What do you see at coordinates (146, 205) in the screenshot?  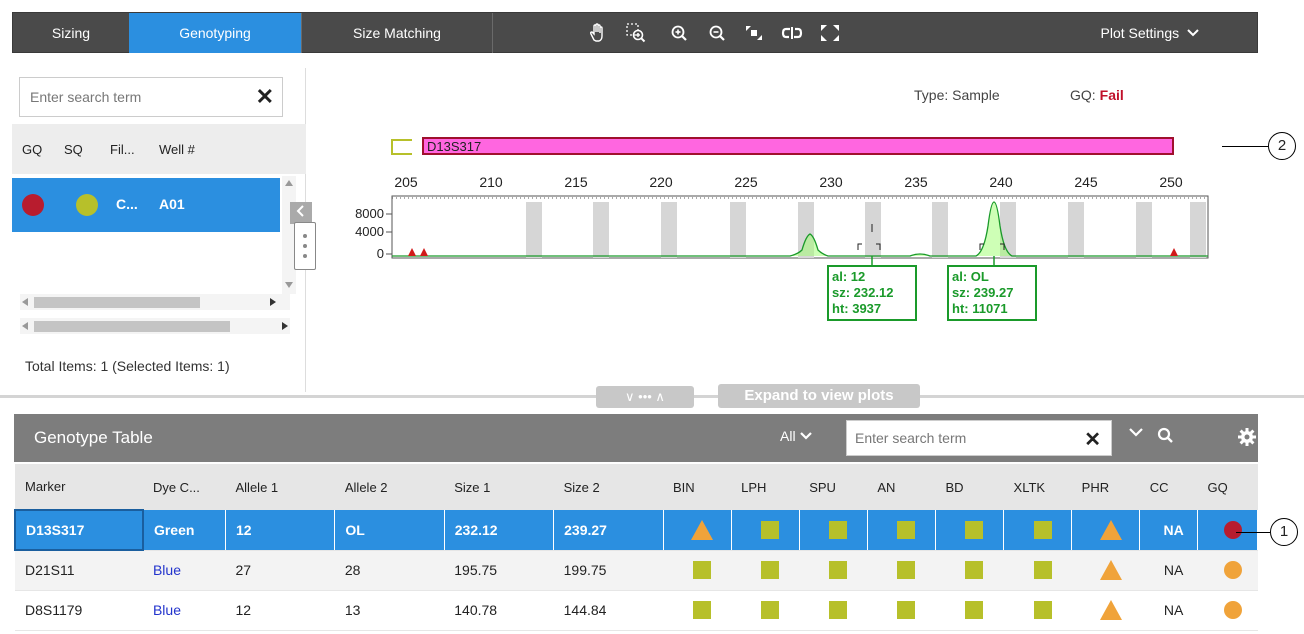 I see `sample-row: C... A01` at bounding box center [146, 205].